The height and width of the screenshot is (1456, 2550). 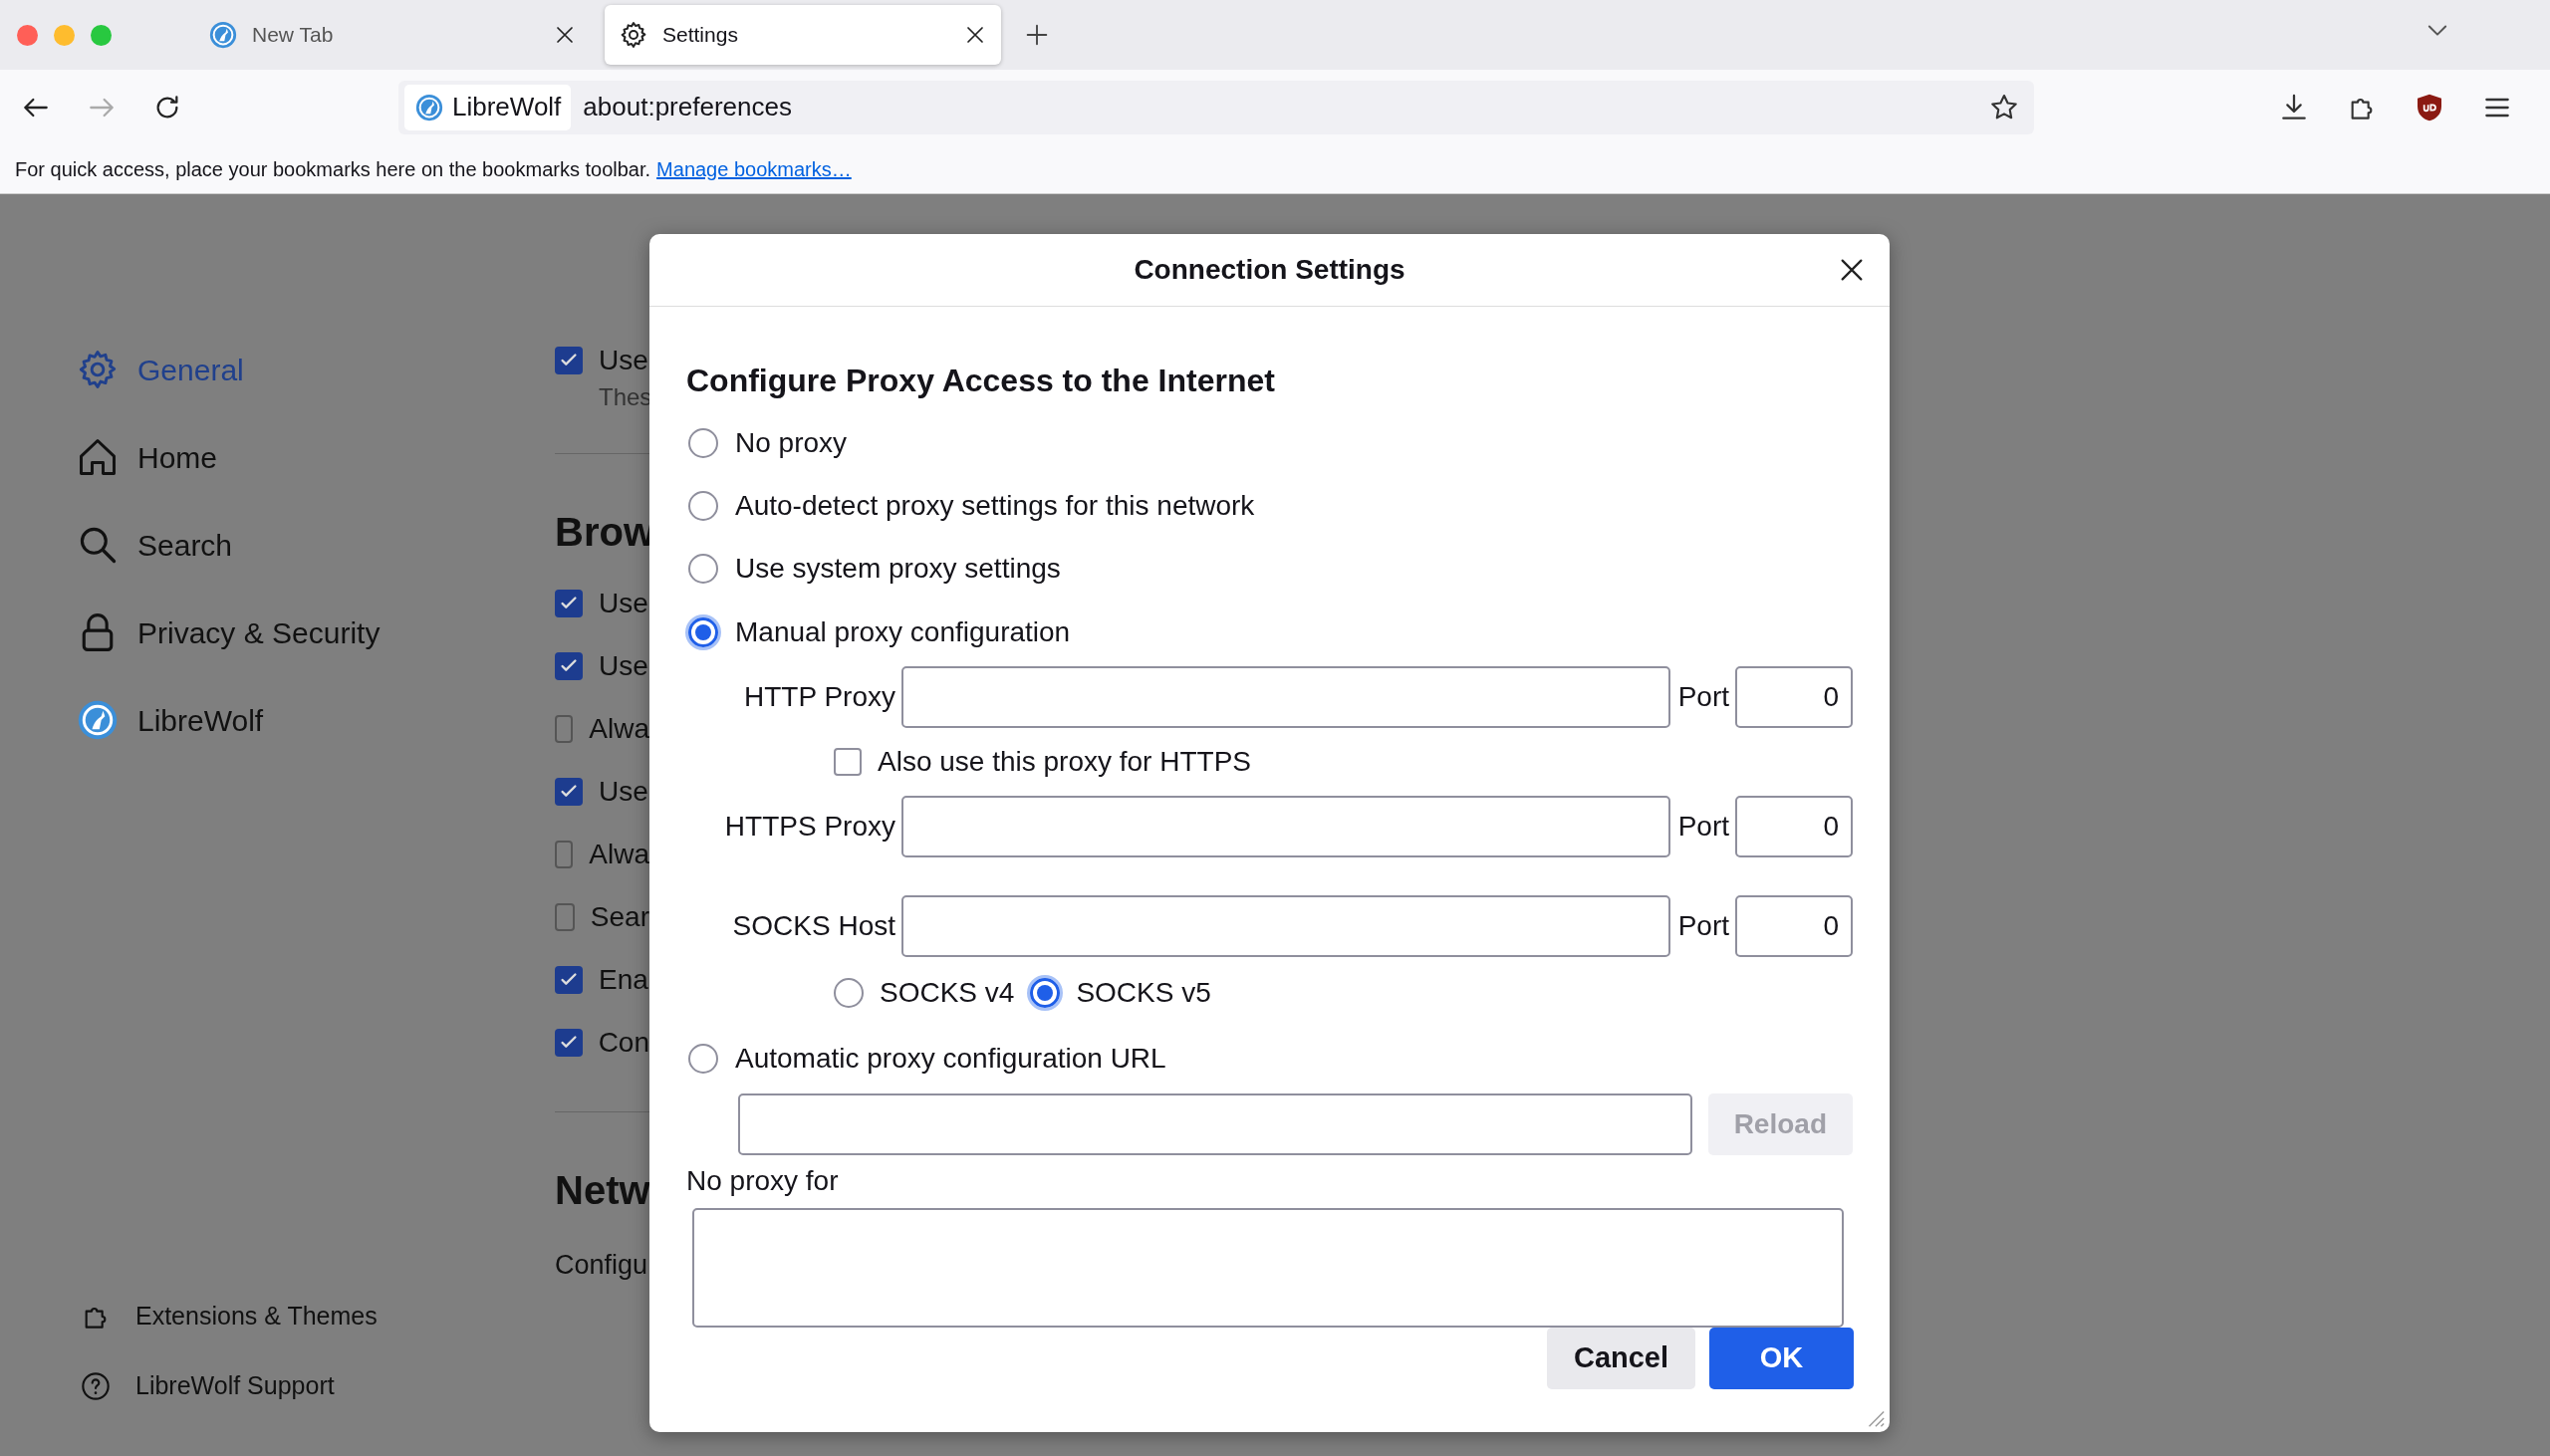 I want to click on option-label: Con, so click(x=623, y=1042).